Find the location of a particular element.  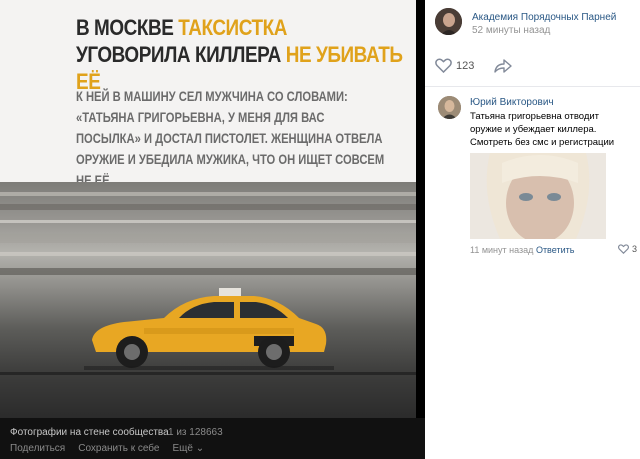

album-title: Фотографии на стене сообщества is located at coordinates (89, 432).